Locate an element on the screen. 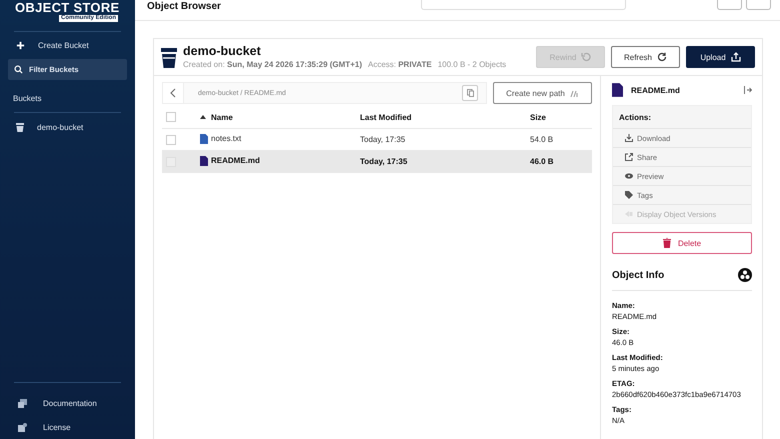 Image resolution: width=780 pixels, height=439 pixels. section-heading: Buckets is located at coordinates (27, 98).